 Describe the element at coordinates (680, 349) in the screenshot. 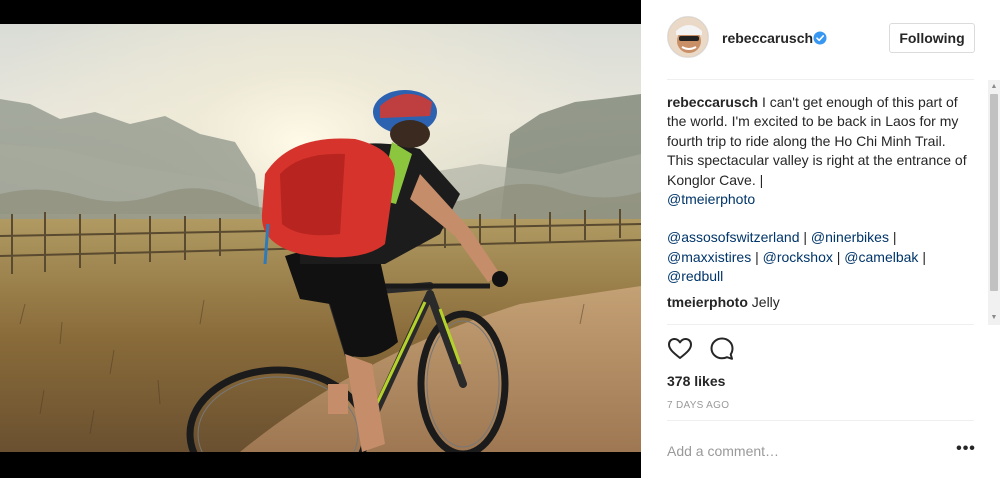

I see `heart-icon` at that location.